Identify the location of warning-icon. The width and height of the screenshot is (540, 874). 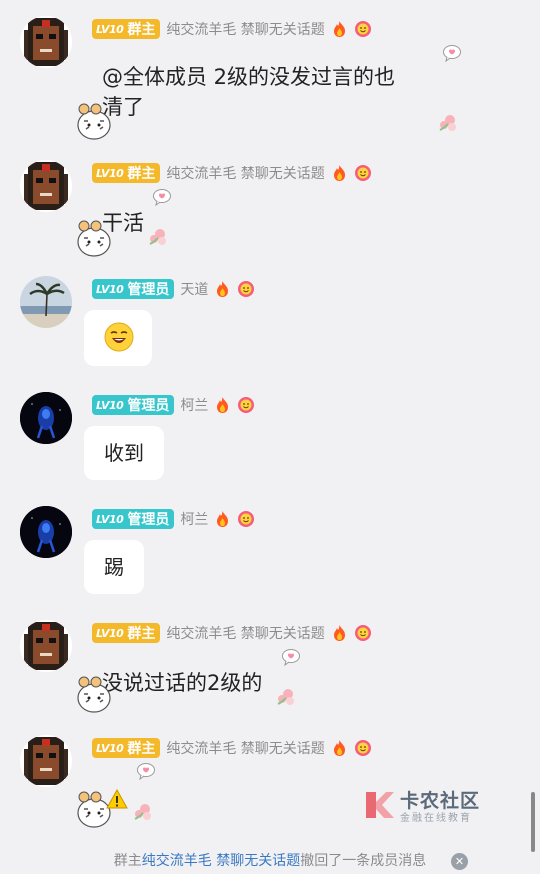
(117, 799).